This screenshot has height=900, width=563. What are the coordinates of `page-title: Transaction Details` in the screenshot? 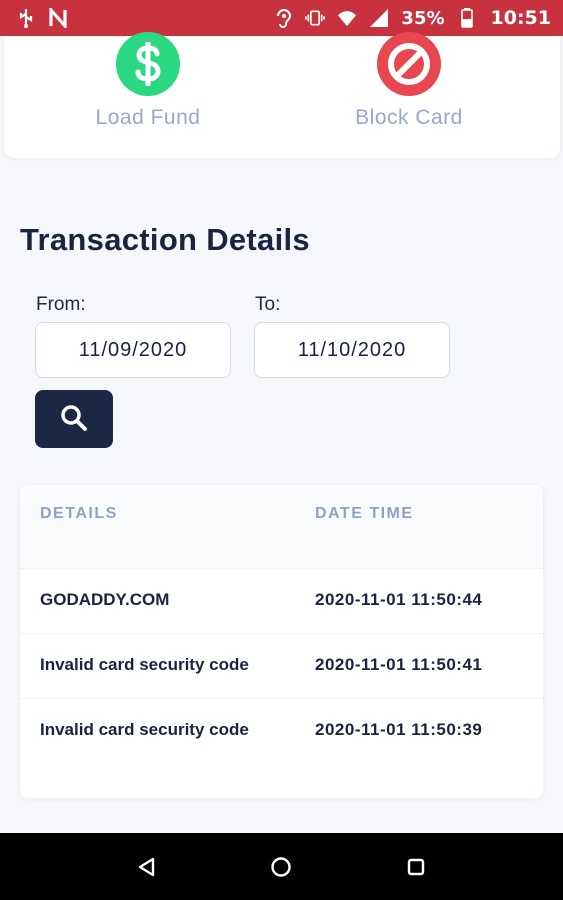 It's located at (165, 239).